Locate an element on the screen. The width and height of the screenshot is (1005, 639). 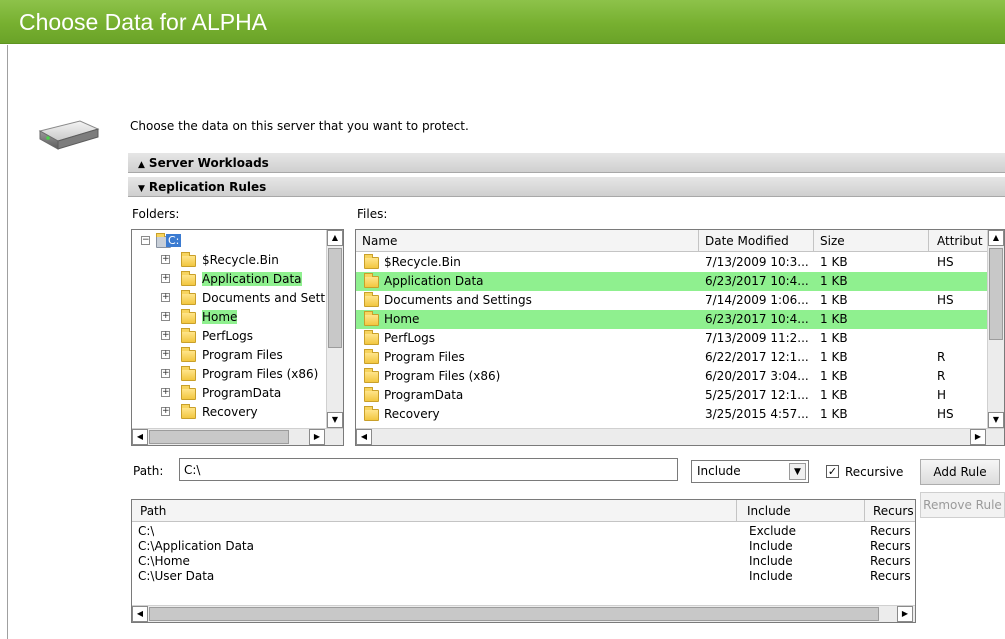
rule-recursive: Recurs is located at coordinates (890, 576).